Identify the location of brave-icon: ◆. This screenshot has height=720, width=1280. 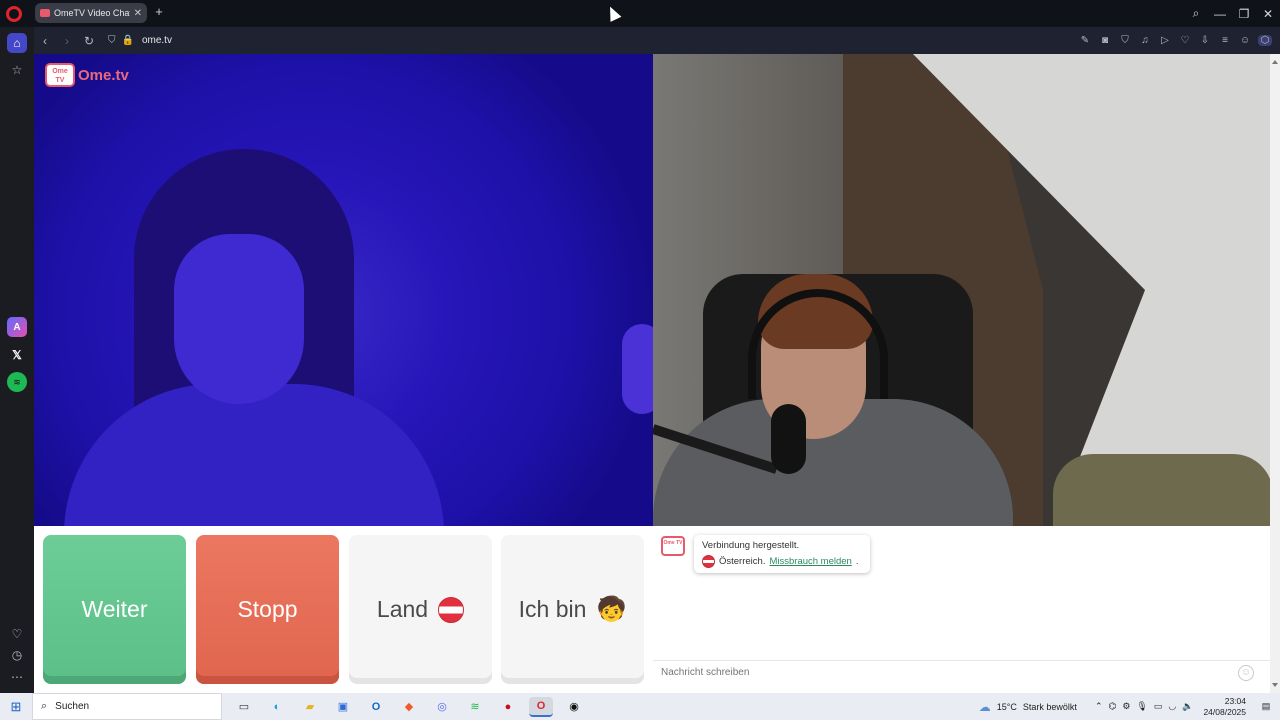
(409, 707).